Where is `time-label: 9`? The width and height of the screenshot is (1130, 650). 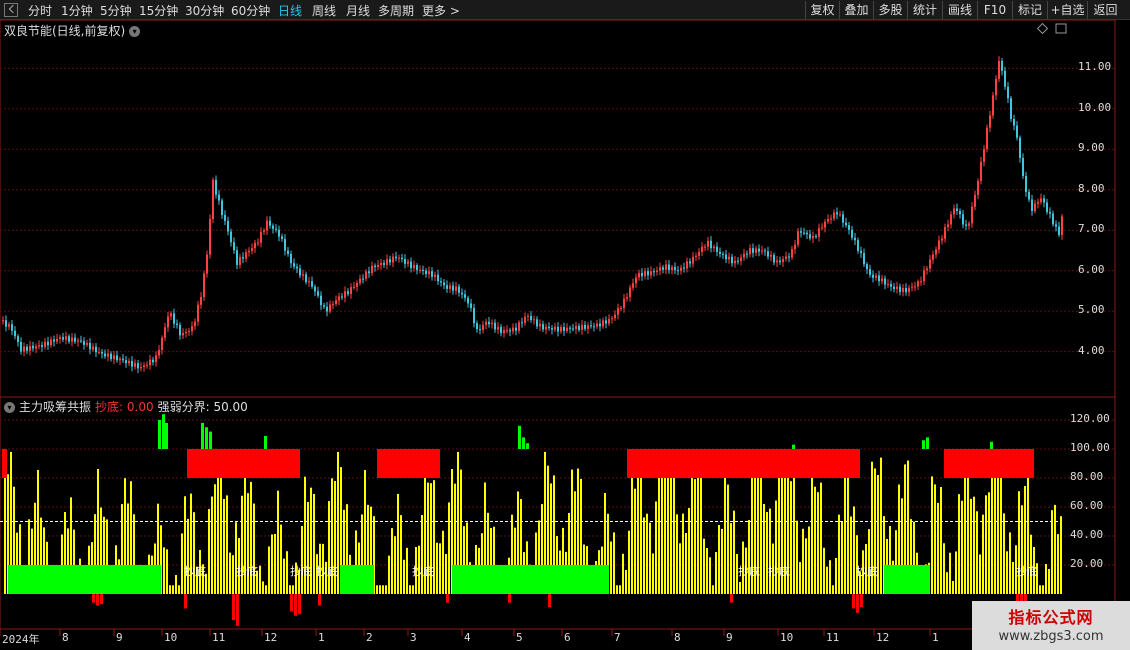 time-label: 9 is located at coordinates (729, 637).